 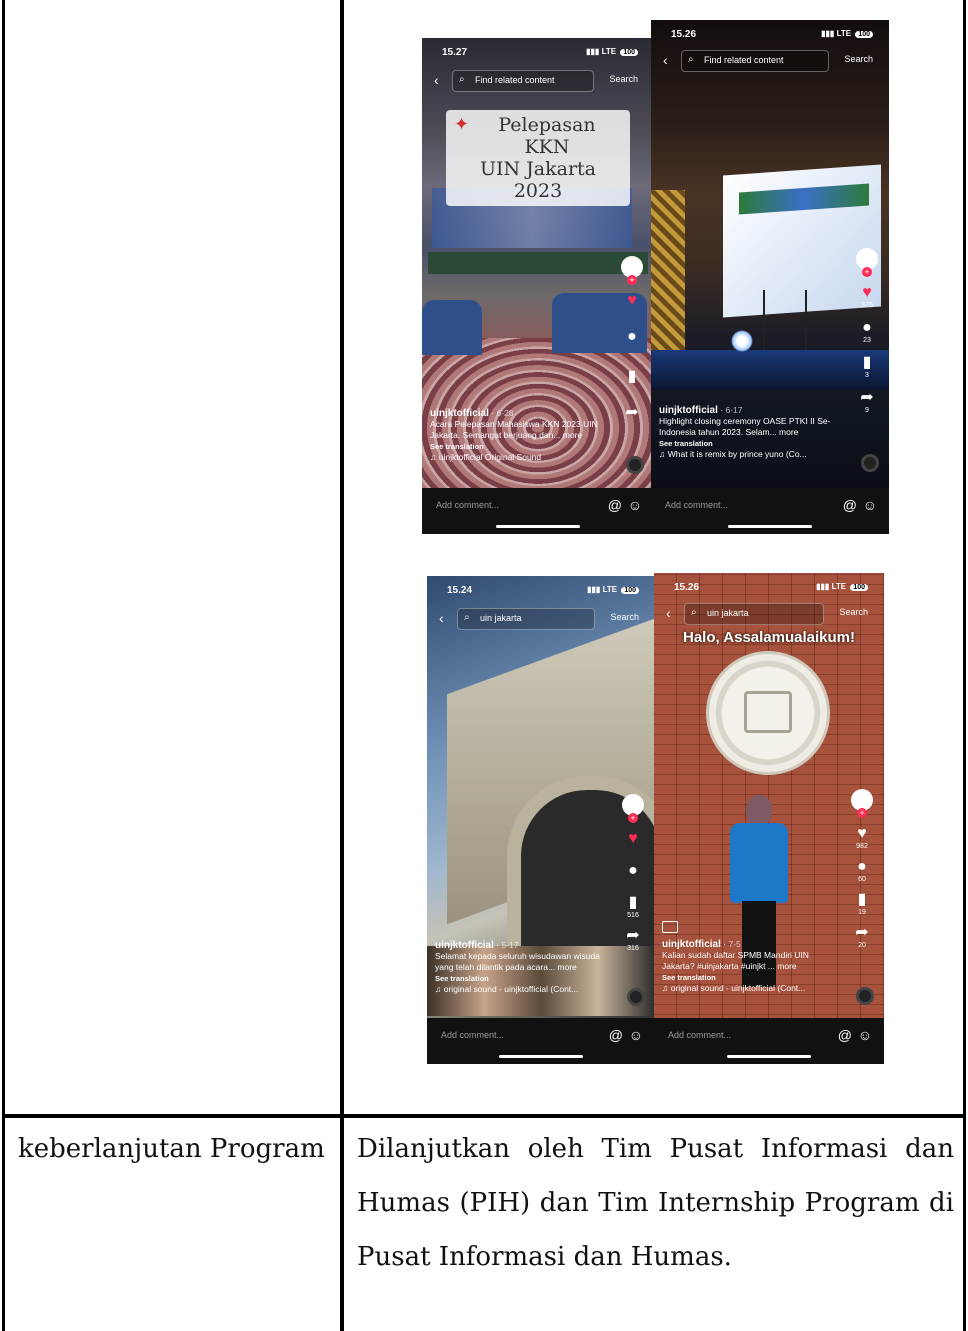 I want to click on search-bar: ‹ ⌕ Find related content Search, so click(x=538, y=81).